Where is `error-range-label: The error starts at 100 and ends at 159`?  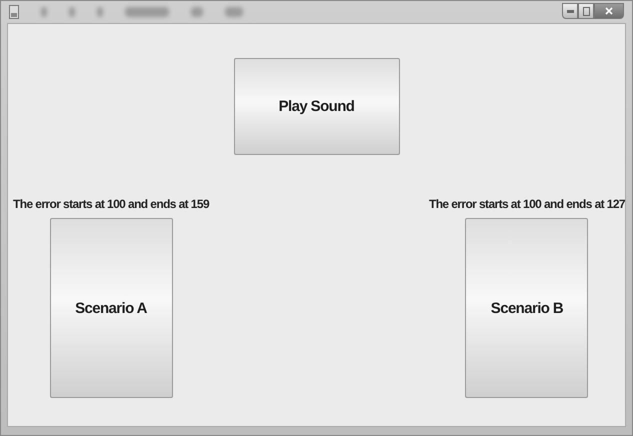
error-range-label: The error starts at 100 and ends at 159 is located at coordinates (111, 204).